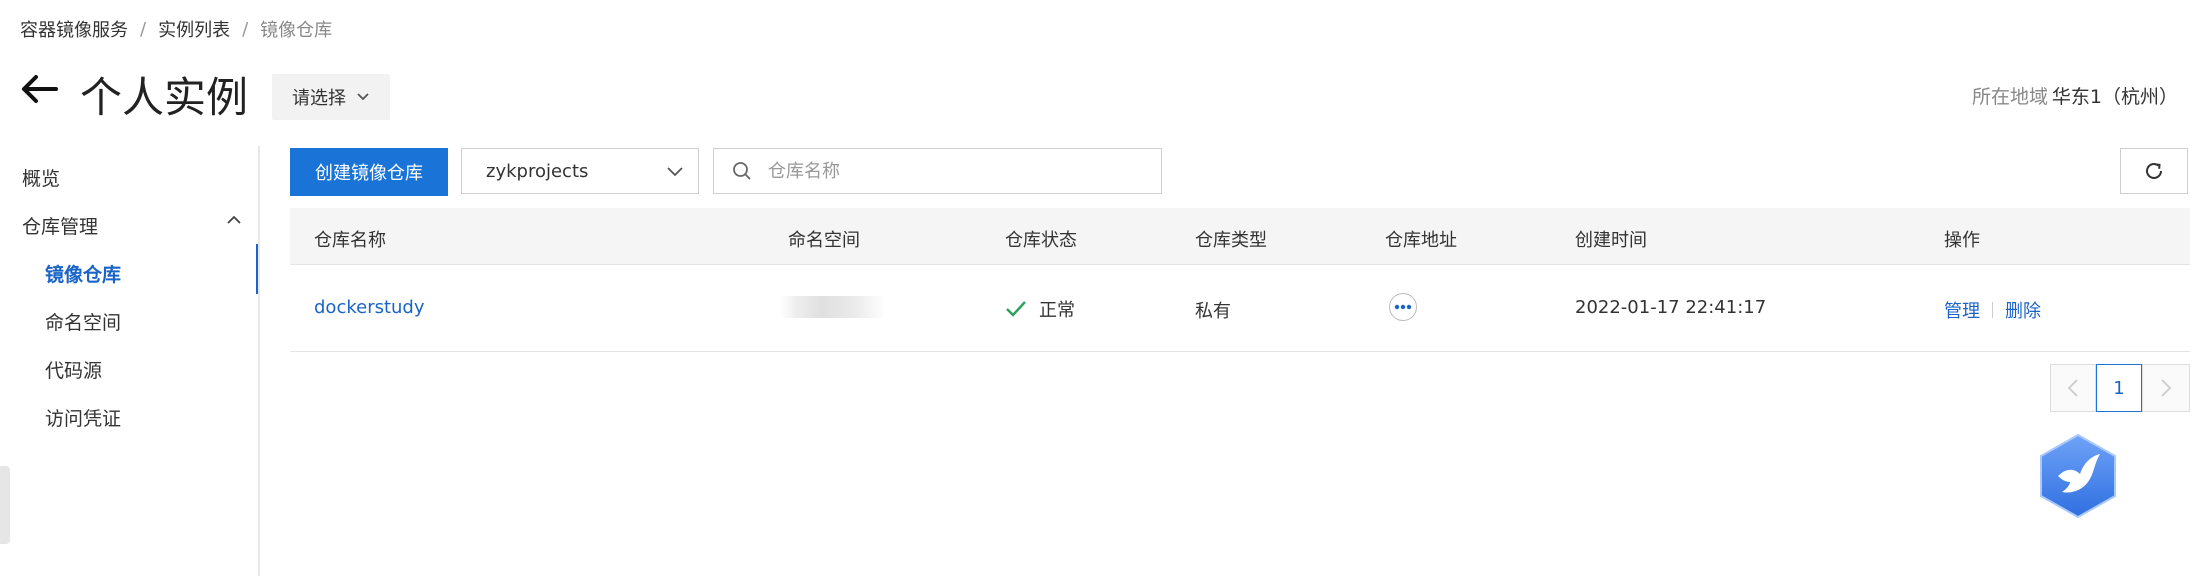 The height and width of the screenshot is (576, 2190). Describe the element at coordinates (1041, 240) in the screenshot. I see `column-header-status: 仓库状态` at that location.